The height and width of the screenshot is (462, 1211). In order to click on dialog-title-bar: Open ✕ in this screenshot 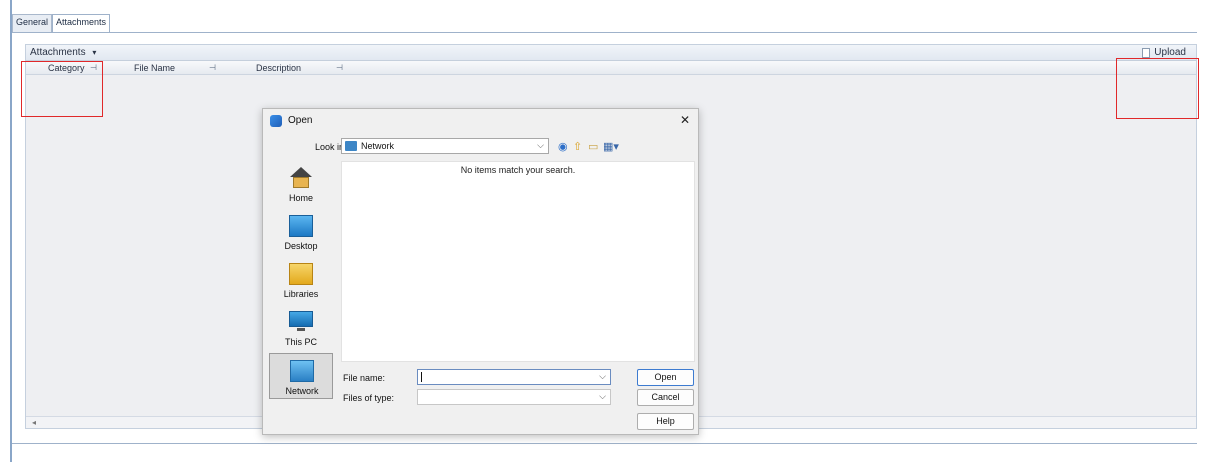, I will do `click(480, 121)`.